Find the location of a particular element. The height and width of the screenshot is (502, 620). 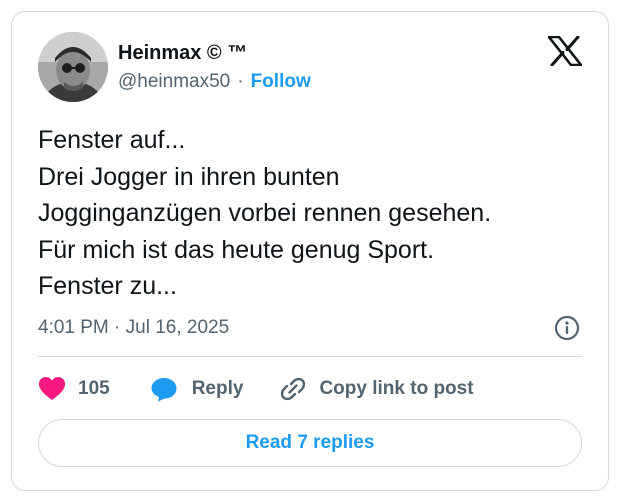

author-name-row: Heinmax © ™ is located at coordinates (182, 53).